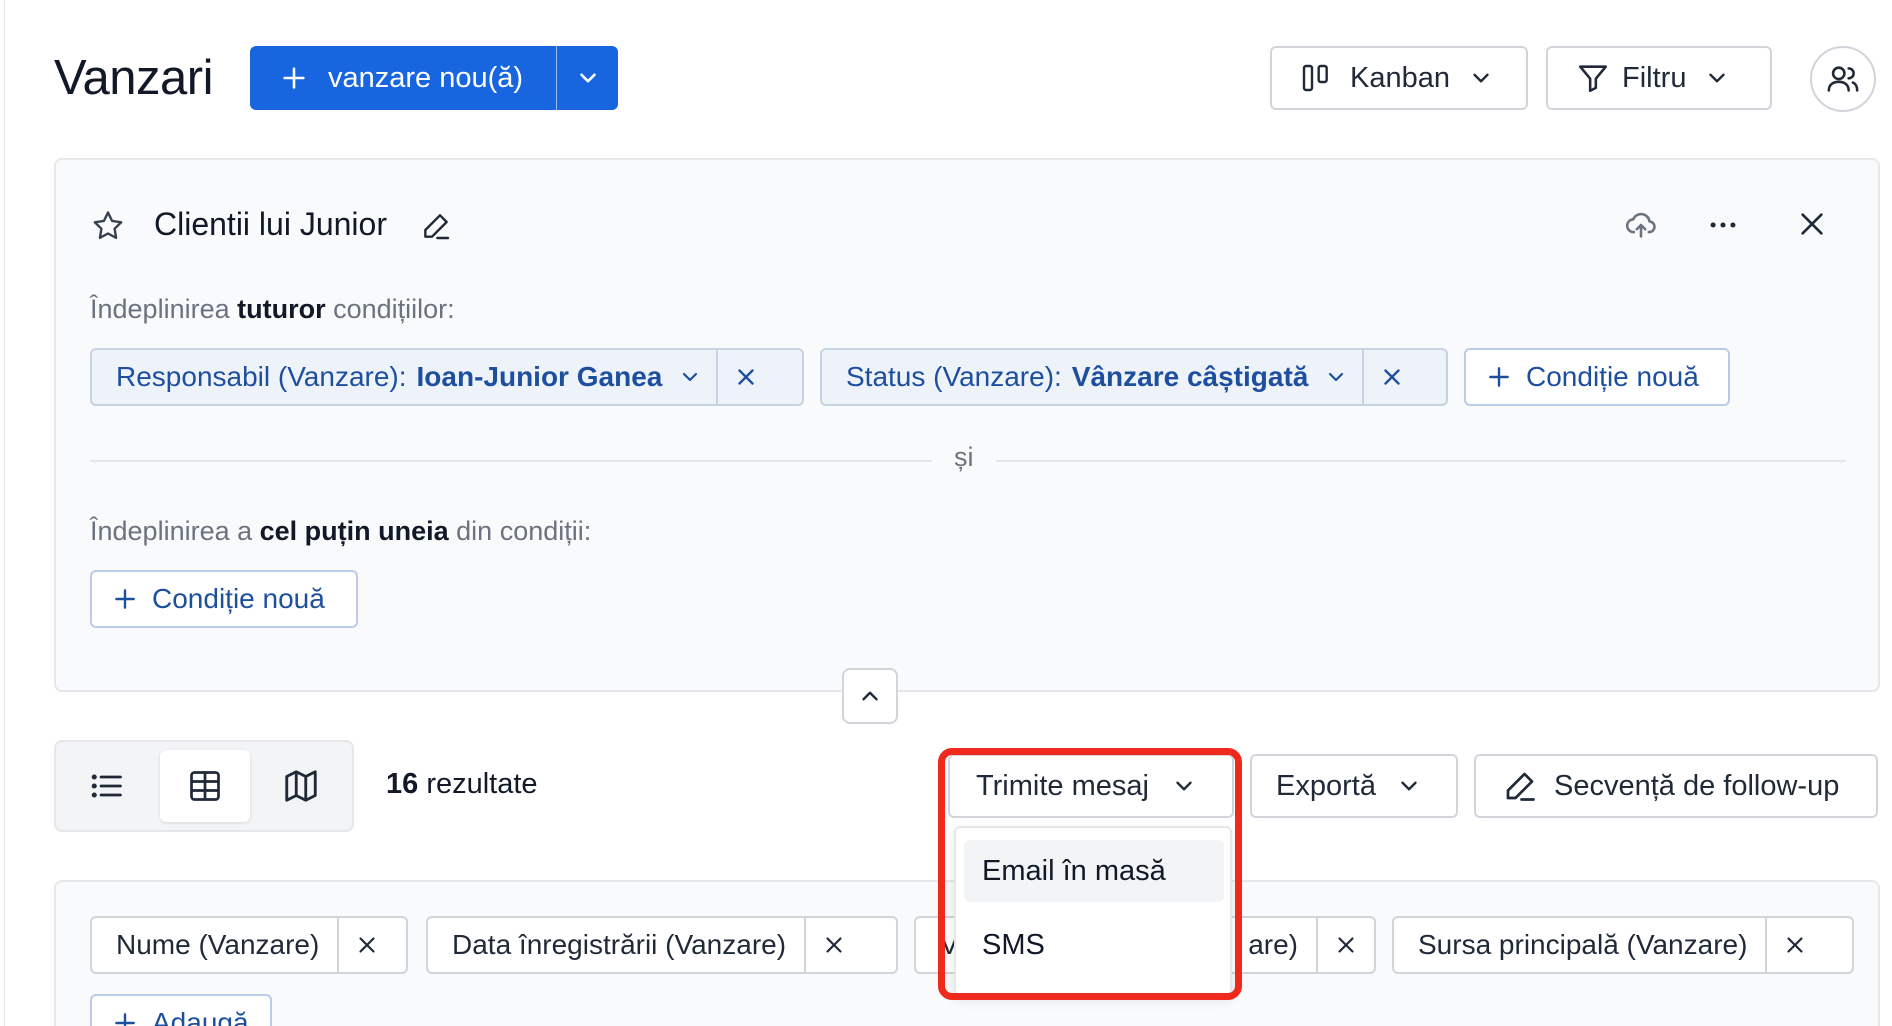 The image size is (1892, 1026). I want to click on condition-chip-edit: Status (Vanzare): Vânzare câștigată, so click(1092, 377).